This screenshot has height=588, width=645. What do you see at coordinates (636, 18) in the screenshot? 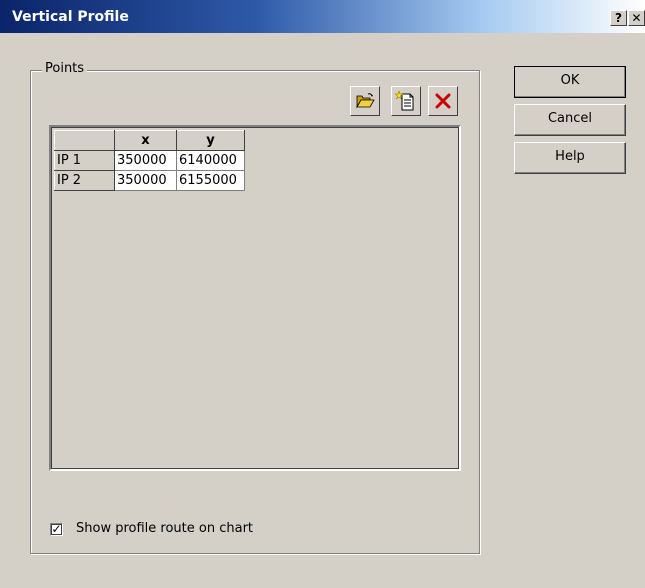
I see `close-button: ✕` at bounding box center [636, 18].